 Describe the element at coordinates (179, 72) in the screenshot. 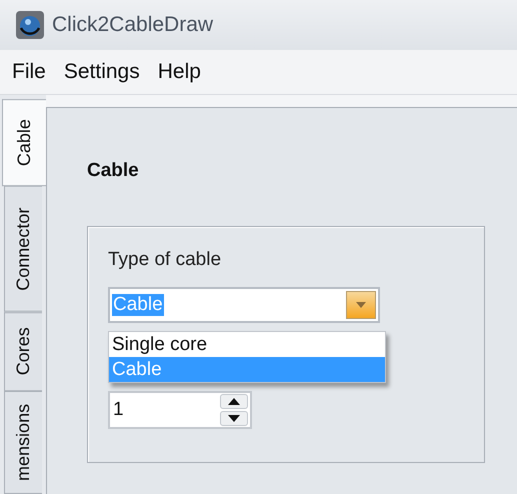

I see `menu-item: Help` at that location.